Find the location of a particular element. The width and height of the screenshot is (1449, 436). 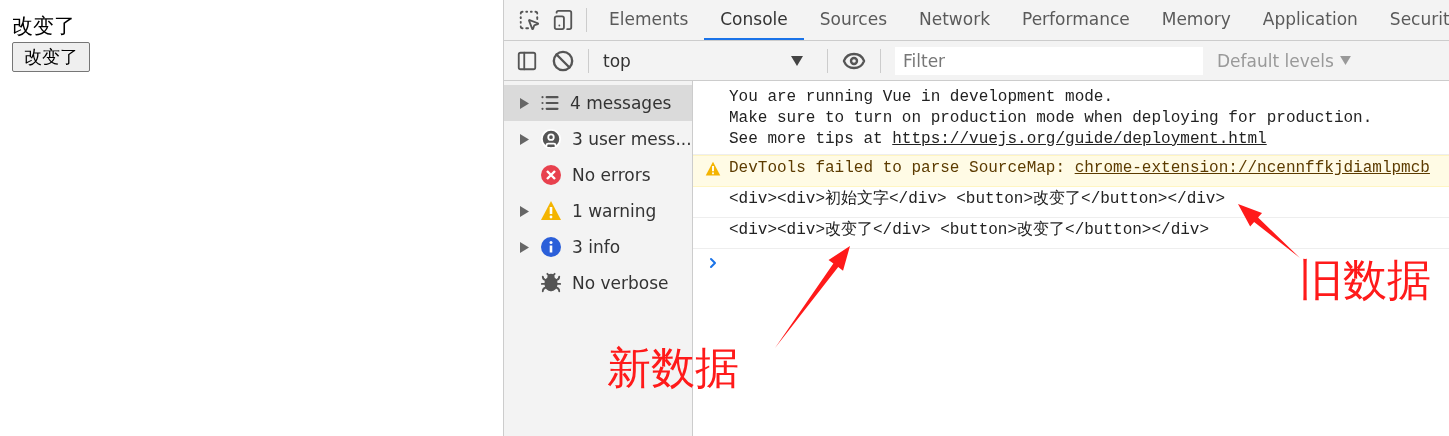

clear-console-icon is located at coordinates (563, 60).